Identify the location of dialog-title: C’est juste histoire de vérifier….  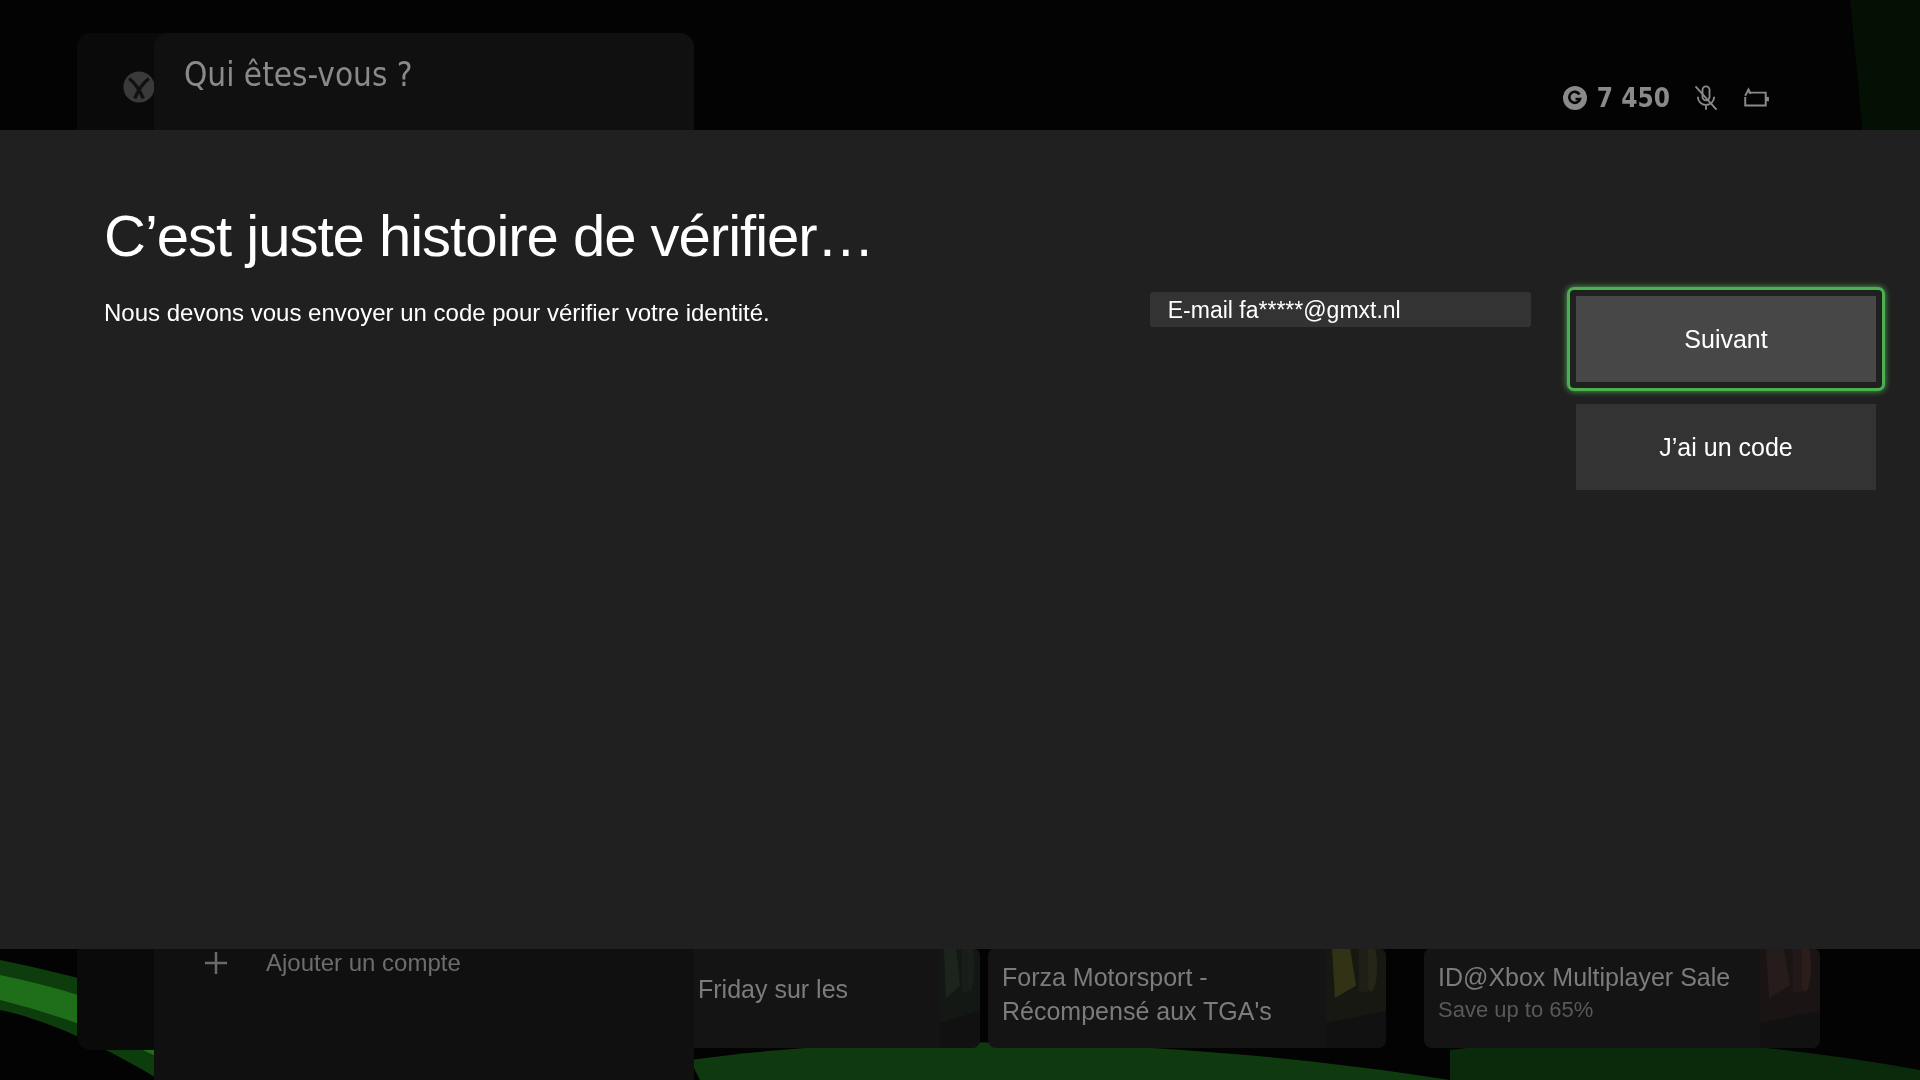
(489, 235).